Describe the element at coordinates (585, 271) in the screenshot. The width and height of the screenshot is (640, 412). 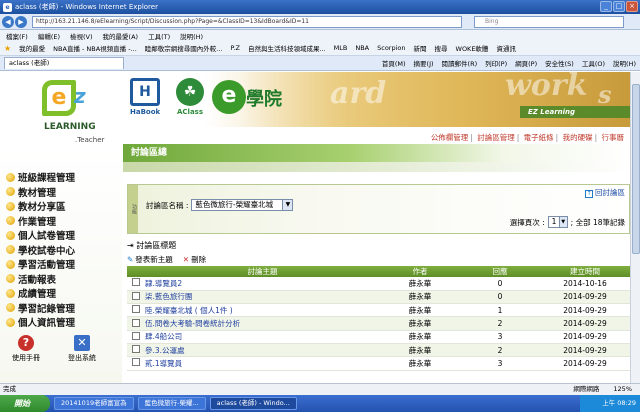
I see `header-created: 建立時間` at that location.